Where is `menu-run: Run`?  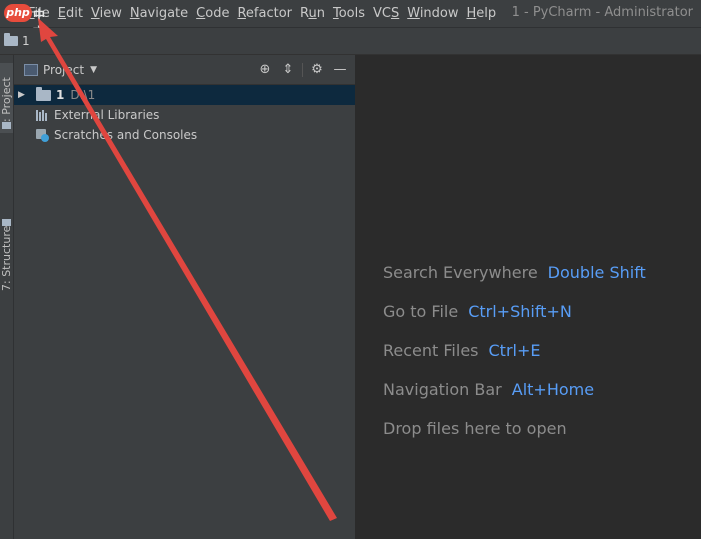
menu-run: Run is located at coordinates (312, 14).